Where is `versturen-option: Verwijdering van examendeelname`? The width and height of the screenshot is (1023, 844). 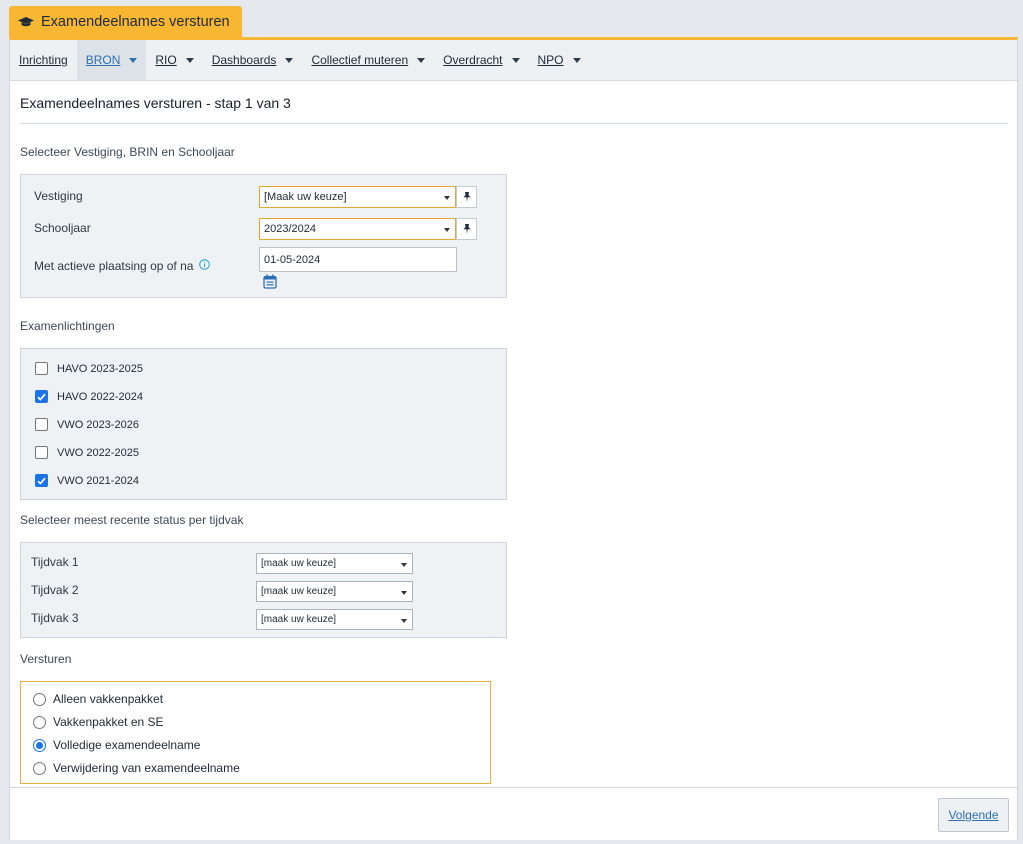 versturen-option: Verwijdering van examendeelname is located at coordinates (136, 768).